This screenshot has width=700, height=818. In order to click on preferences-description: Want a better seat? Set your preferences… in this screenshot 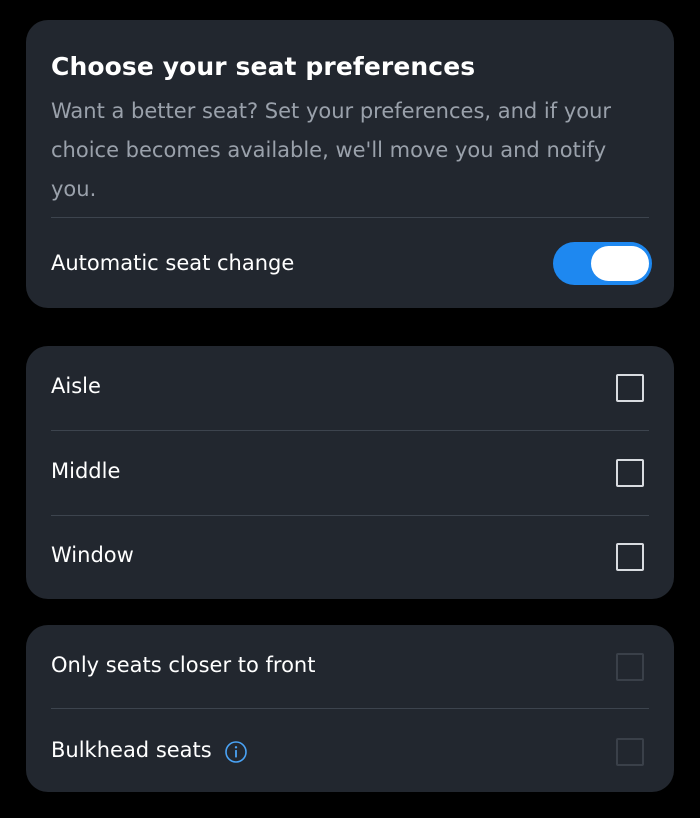, I will do `click(331, 150)`.